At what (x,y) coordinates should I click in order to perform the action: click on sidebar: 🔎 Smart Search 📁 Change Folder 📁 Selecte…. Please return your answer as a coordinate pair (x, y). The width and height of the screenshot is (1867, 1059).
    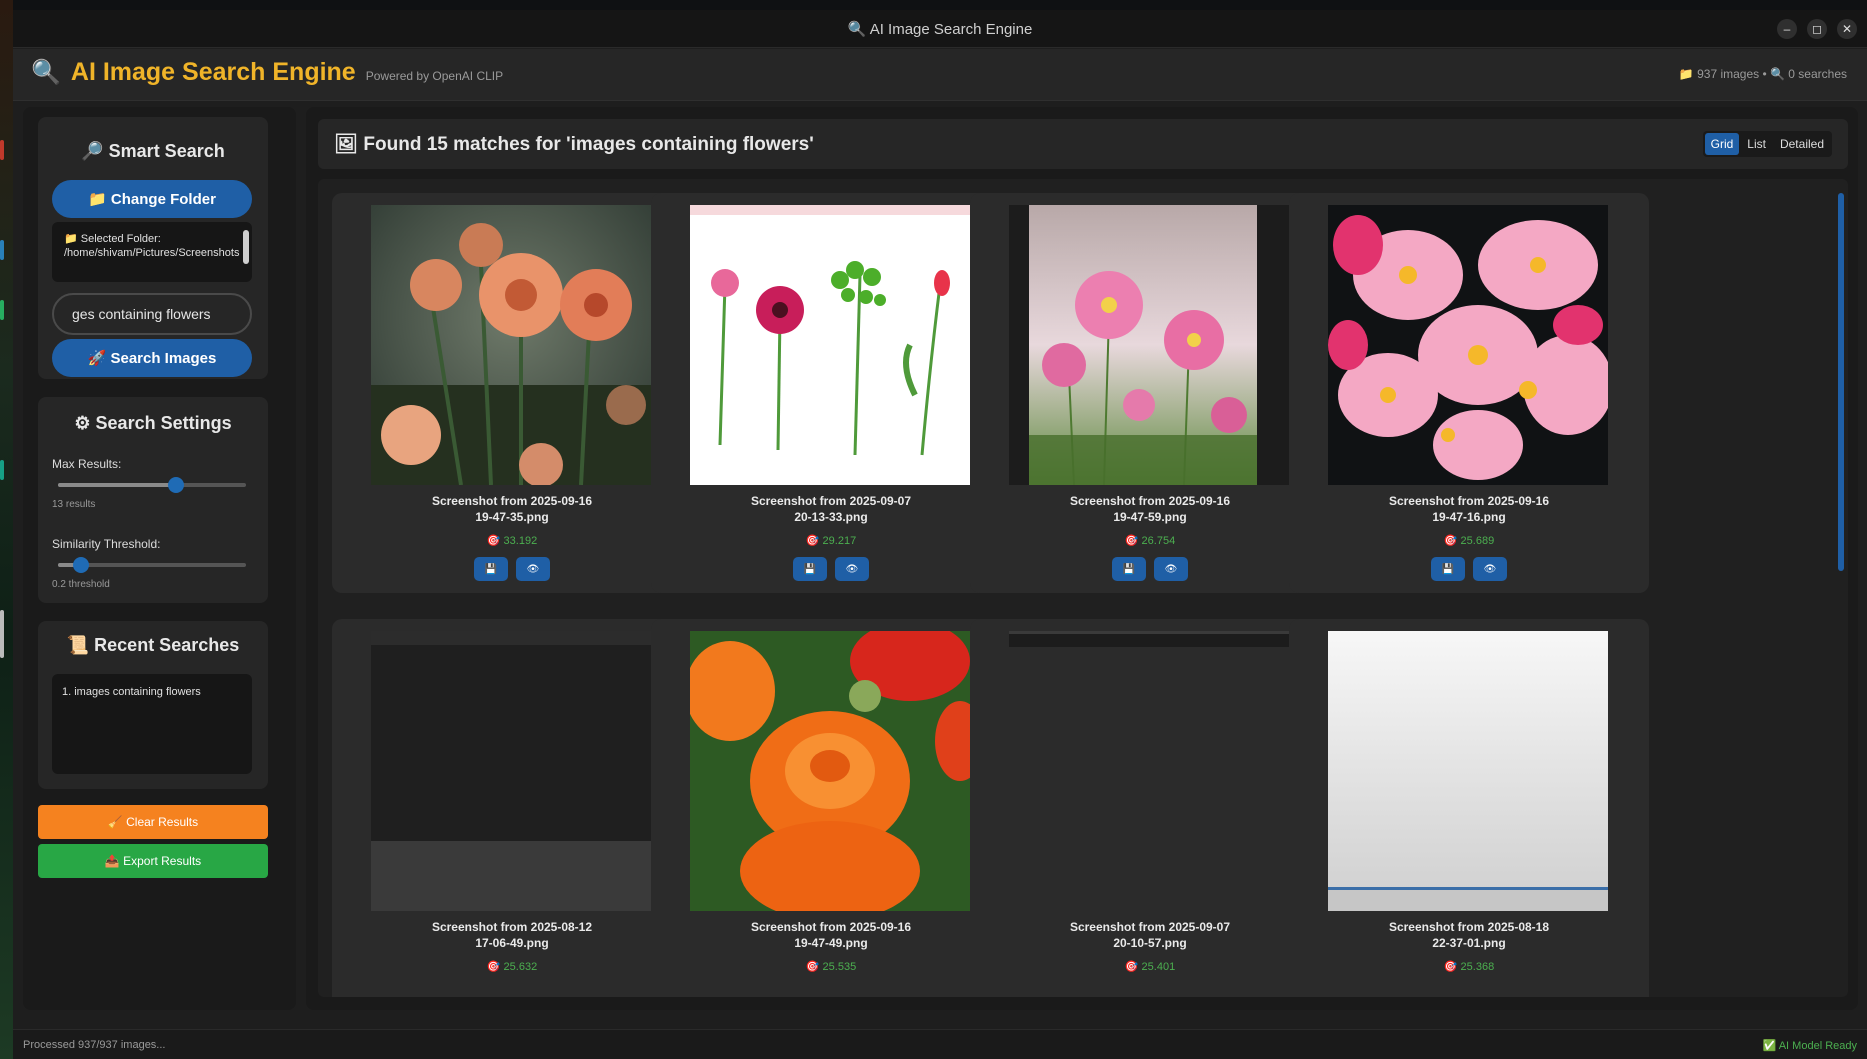
    Looking at the image, I should click on (159, 558).